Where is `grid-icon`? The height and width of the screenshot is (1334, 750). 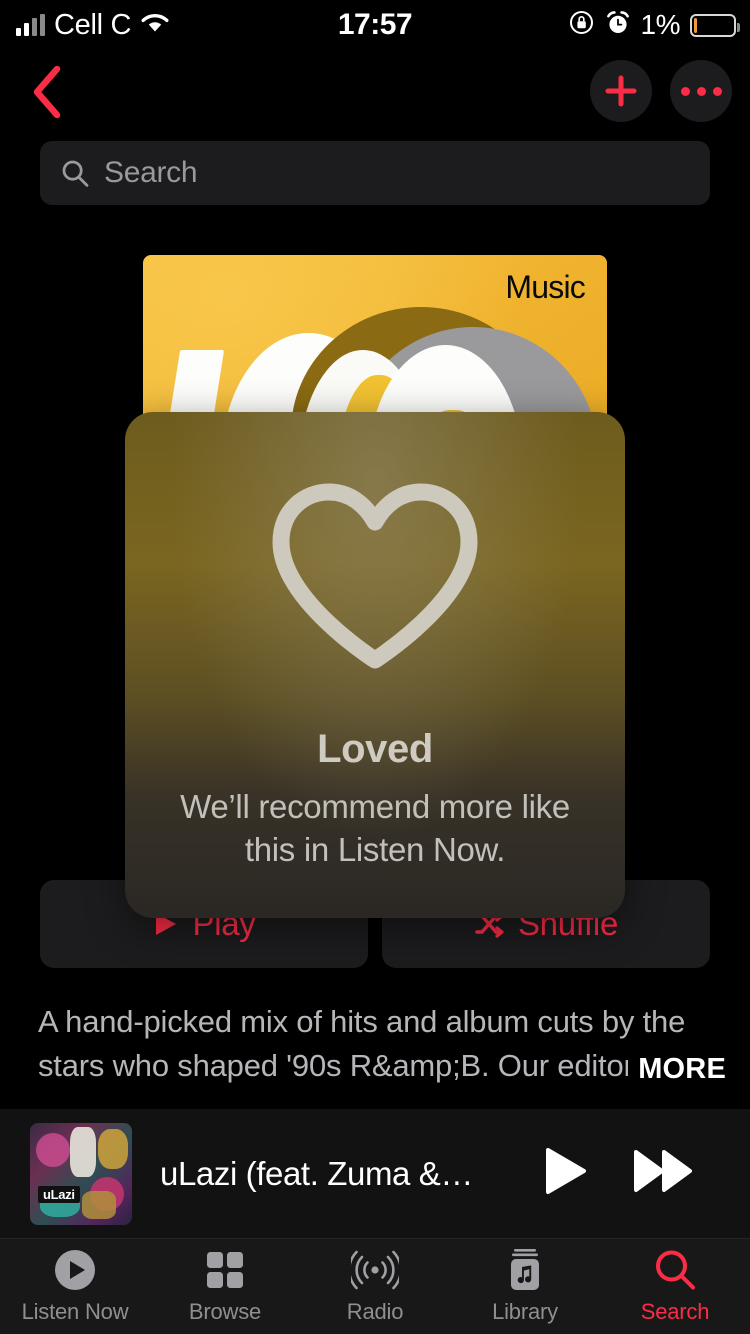 grid-icon is located at coordinates (225, 1270).